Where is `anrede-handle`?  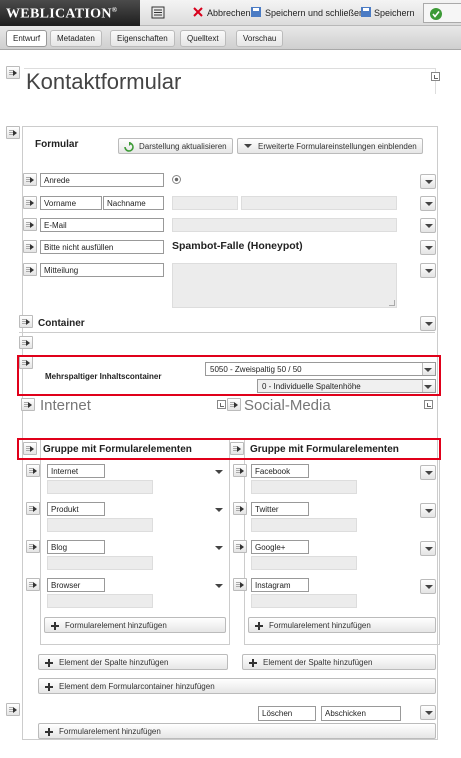
anrede-handle is located at coordinates (30, 179).